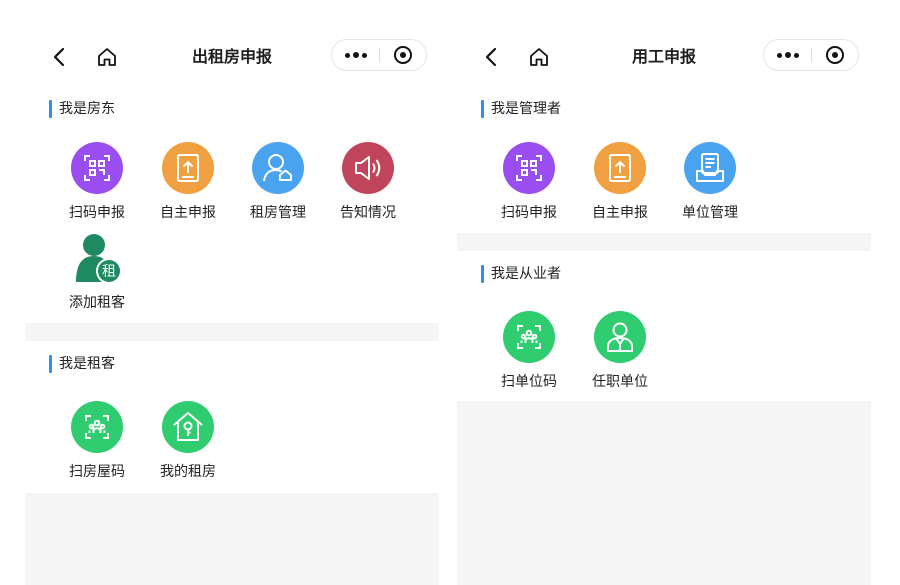  What do you see at coordinates (620, 382) in the screenshot?
I see `item-label: 任职单位` at bounding box center [620, 382].